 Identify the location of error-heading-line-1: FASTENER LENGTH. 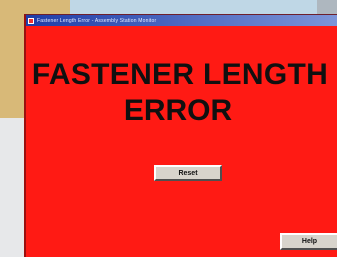
(180, 74).